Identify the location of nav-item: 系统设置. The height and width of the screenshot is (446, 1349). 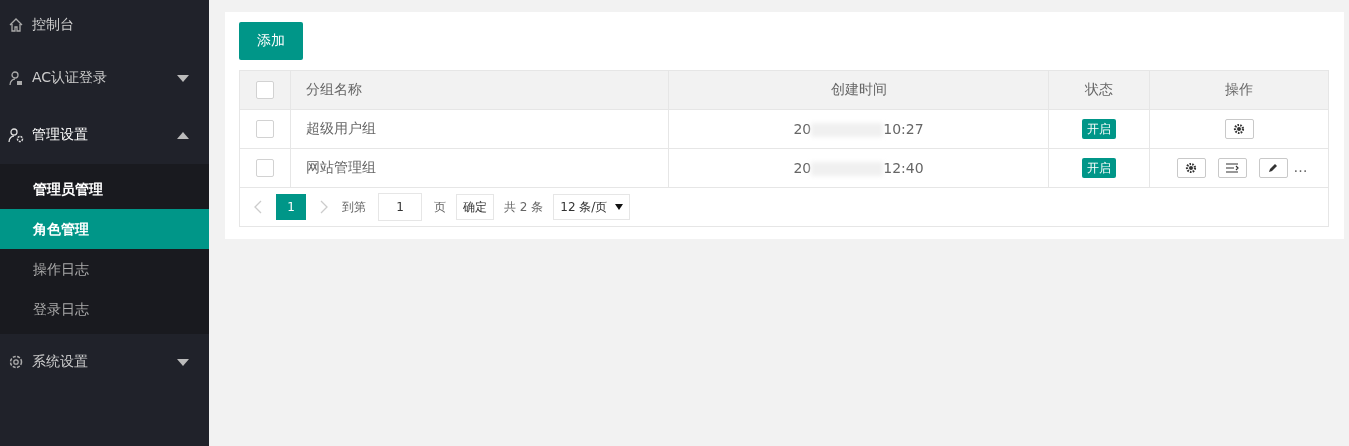
(104, 362).